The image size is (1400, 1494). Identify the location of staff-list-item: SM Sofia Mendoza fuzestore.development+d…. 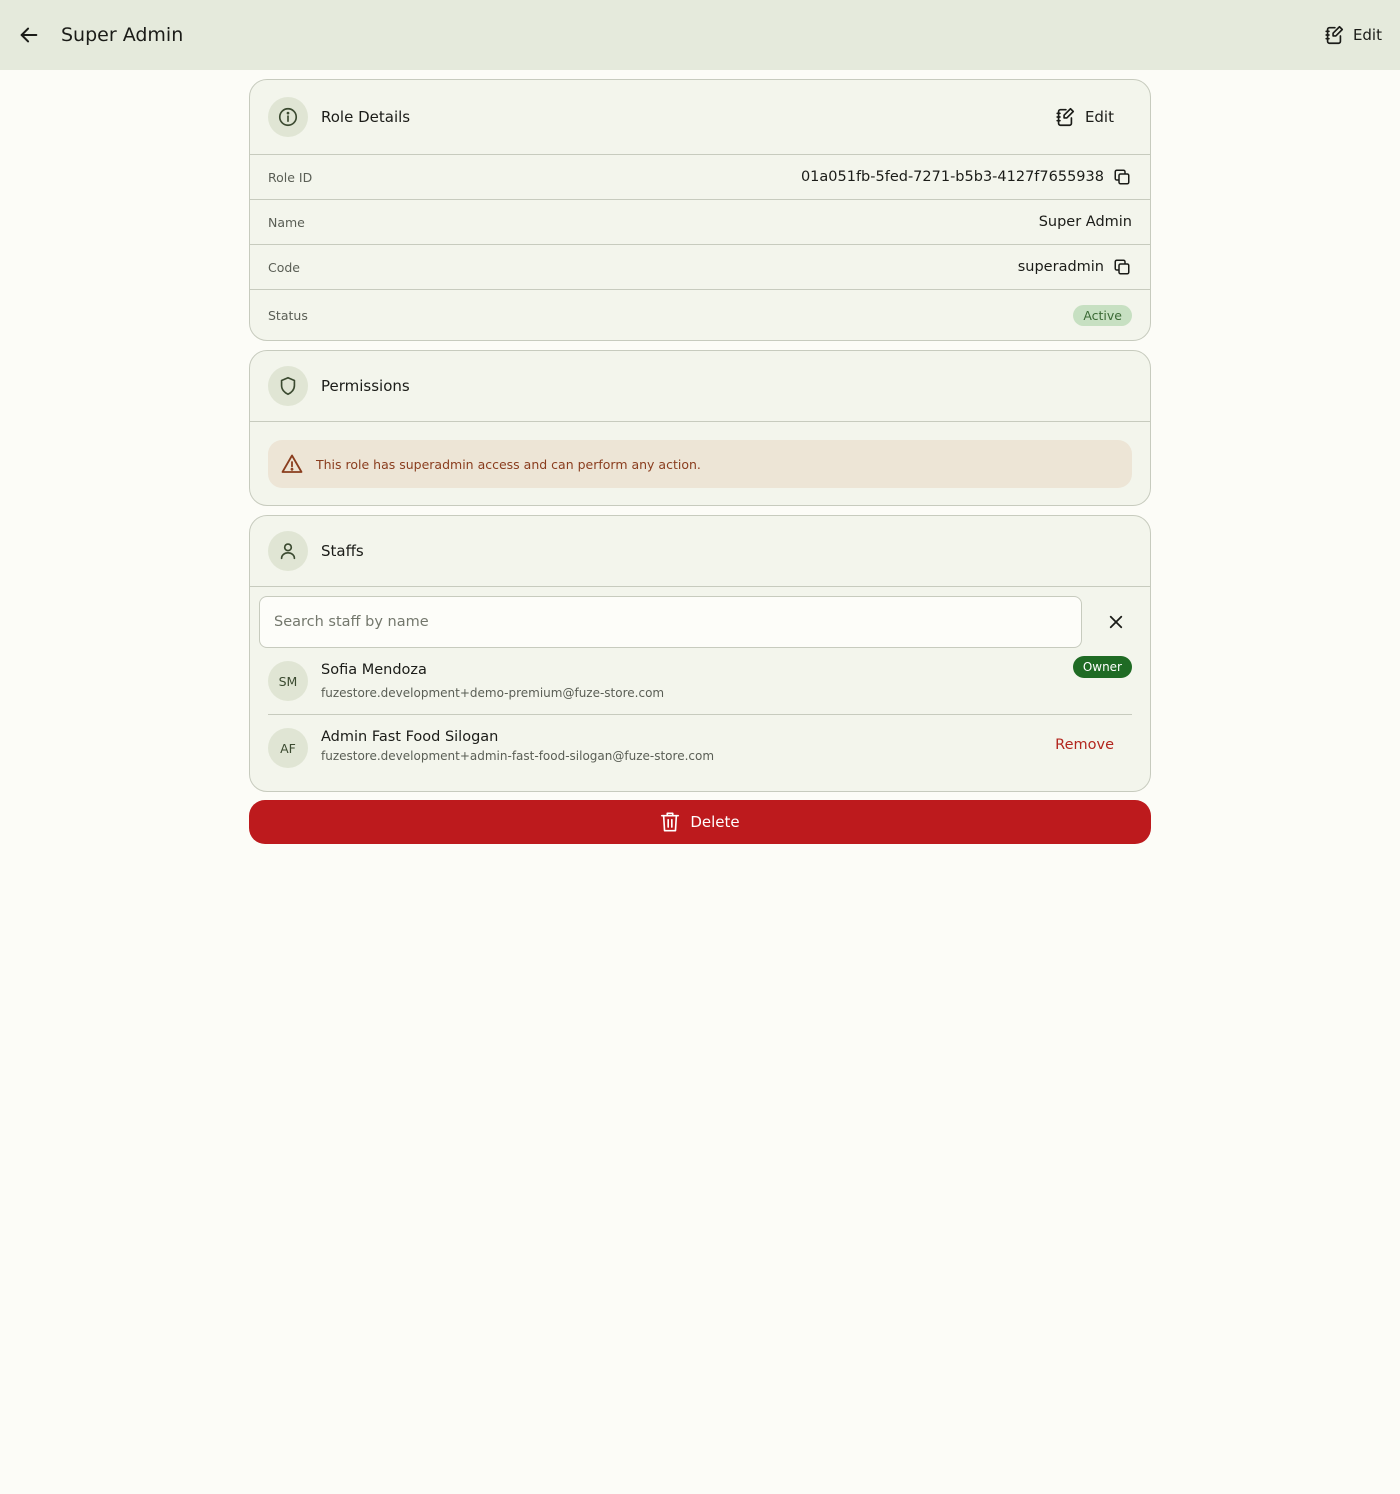
(700, 681).